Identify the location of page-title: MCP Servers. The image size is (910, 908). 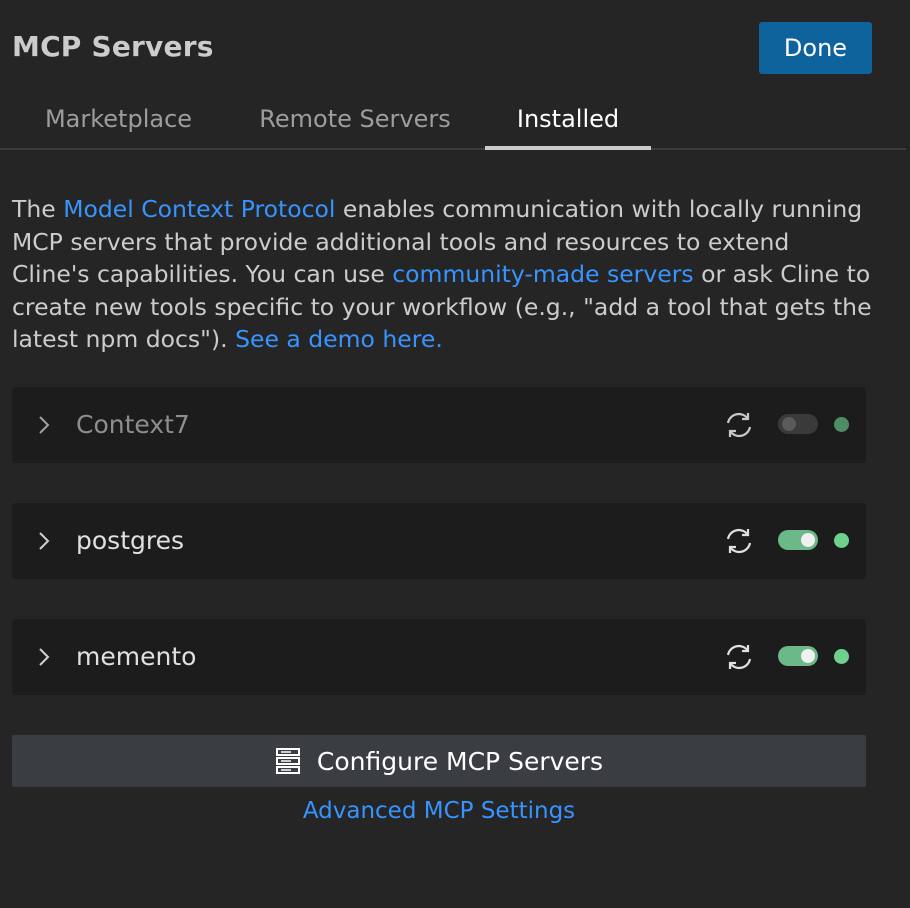
(113, 46).